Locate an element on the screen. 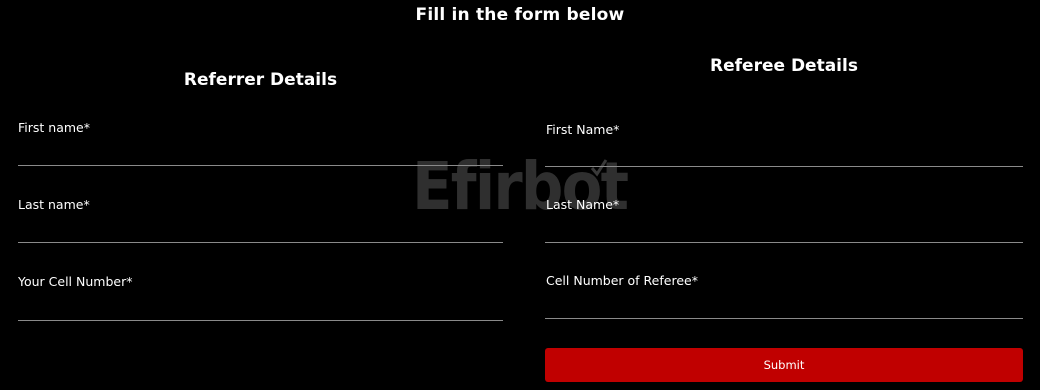  referrer-last-name-input is located at coordinates (260, 229).